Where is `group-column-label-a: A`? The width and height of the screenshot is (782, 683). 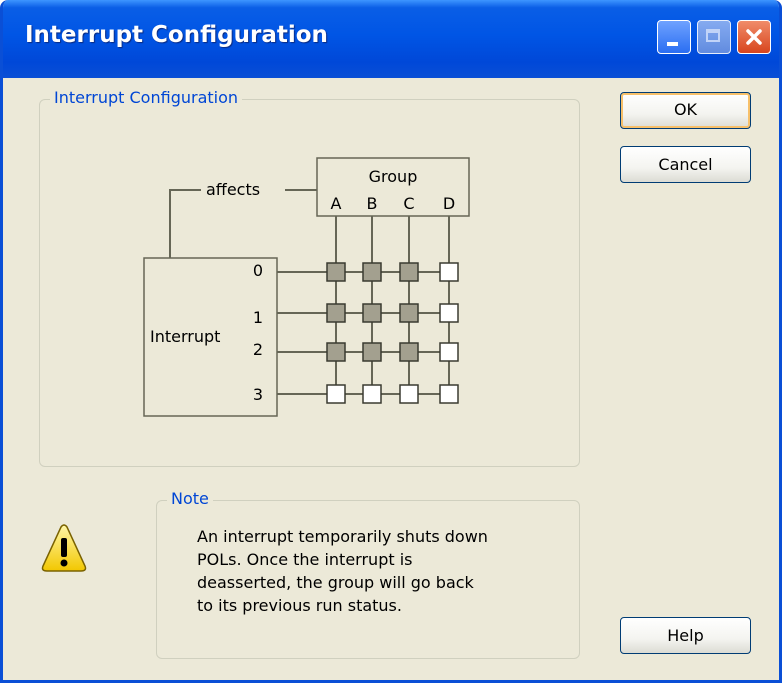 group-column-label-a: A is located at coordinates (336, 203).